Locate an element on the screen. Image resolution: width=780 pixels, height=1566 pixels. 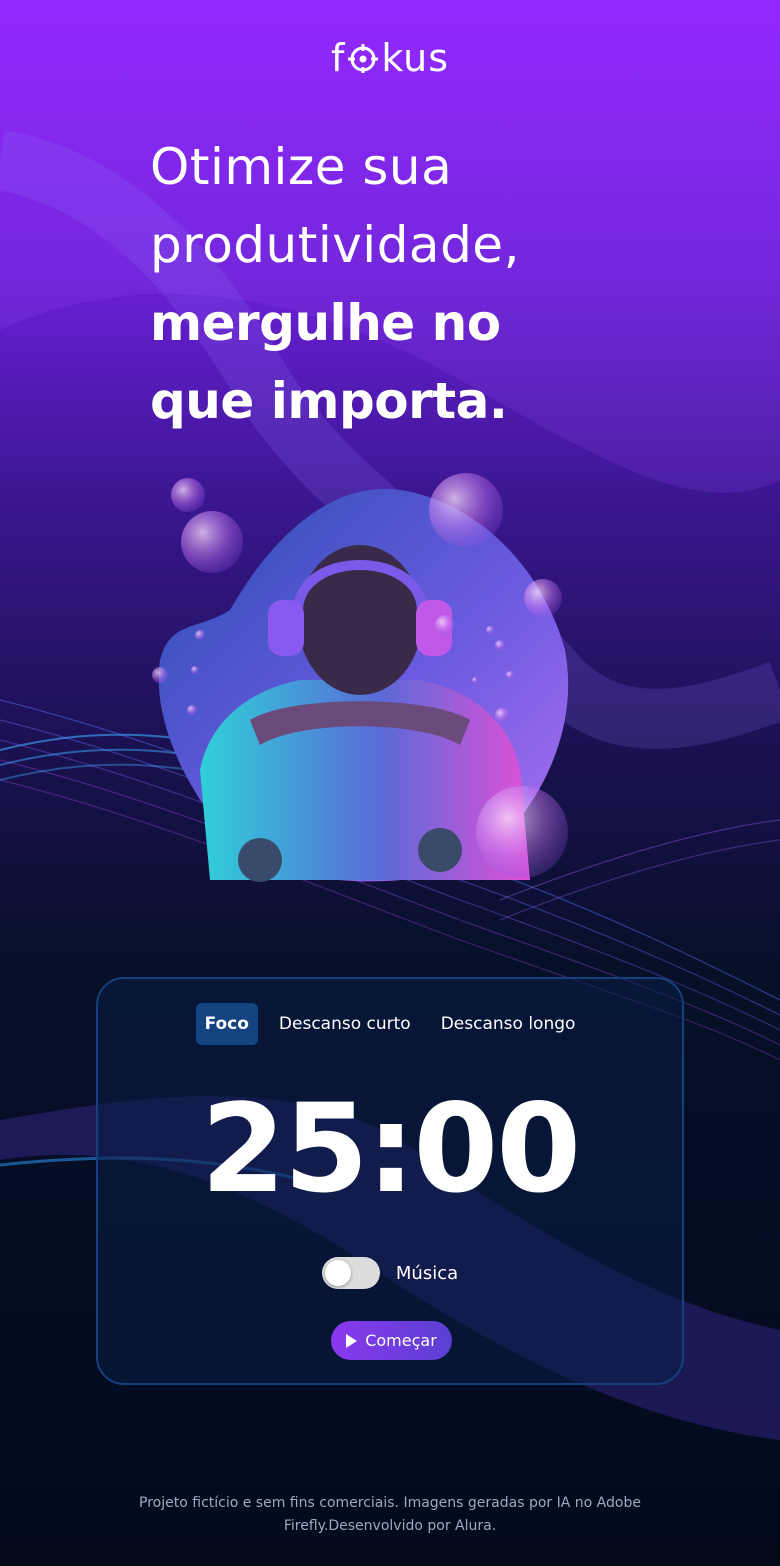
play-icon is located at coordinates (352, 1340).